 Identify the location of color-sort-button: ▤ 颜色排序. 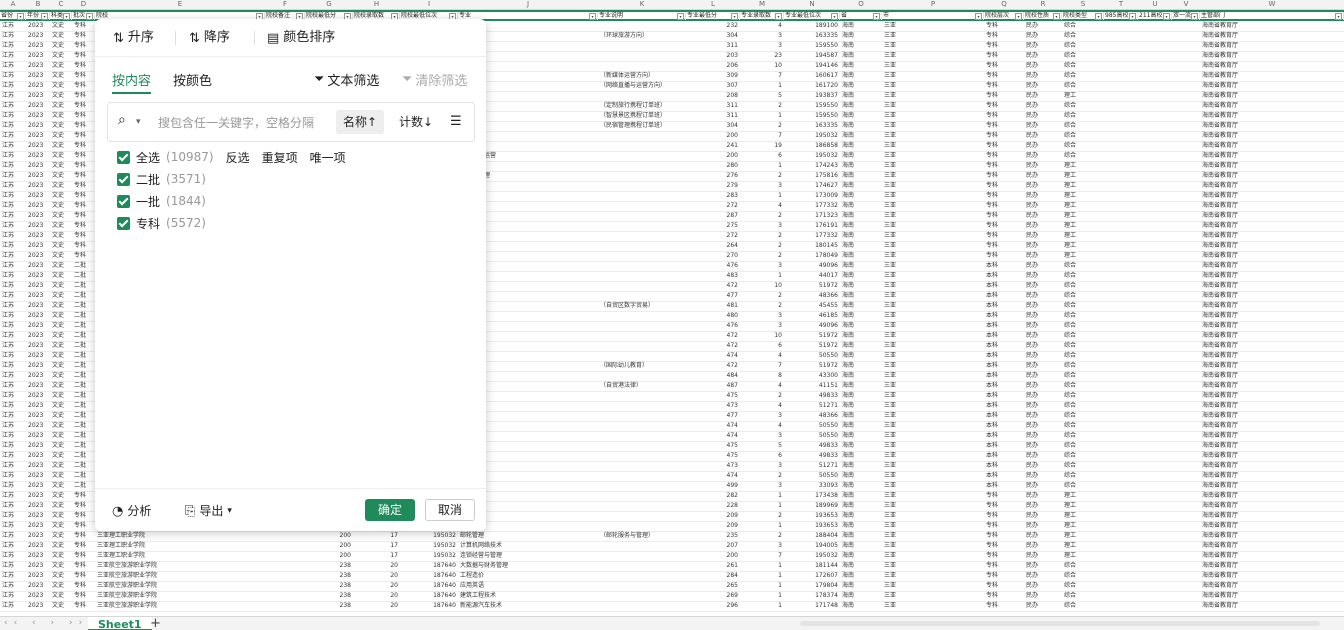
(301, 38).